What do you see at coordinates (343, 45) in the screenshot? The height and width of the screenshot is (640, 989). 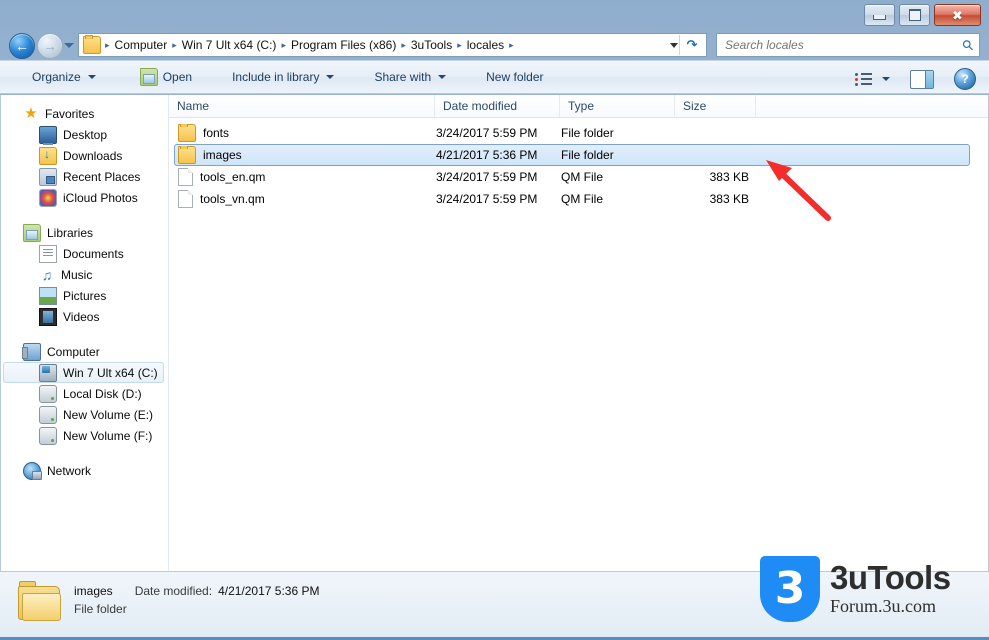 I see `breadcrumb-program-files: Program Files (x86)` at bounding box center [343, 45].